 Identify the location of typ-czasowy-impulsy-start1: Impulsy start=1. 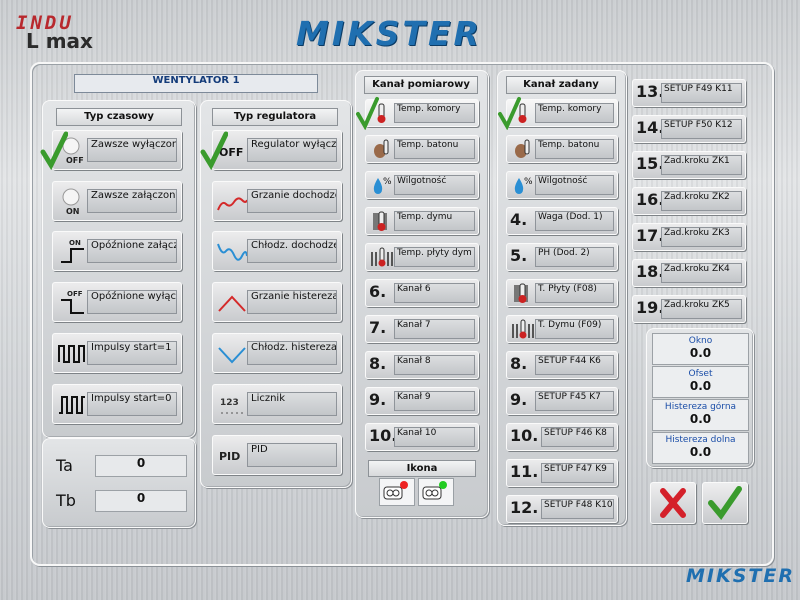
(117, 353).